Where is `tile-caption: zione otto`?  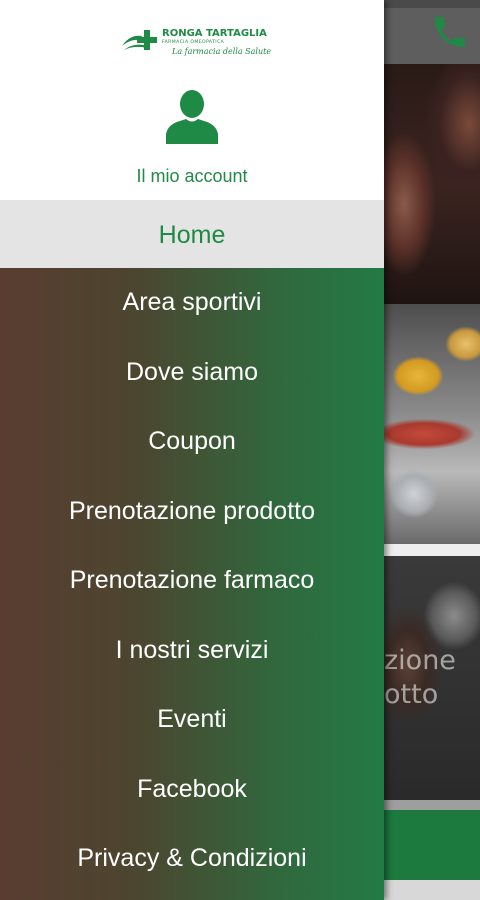 tile-caption: zione otto is located at coordinates (420, 677).